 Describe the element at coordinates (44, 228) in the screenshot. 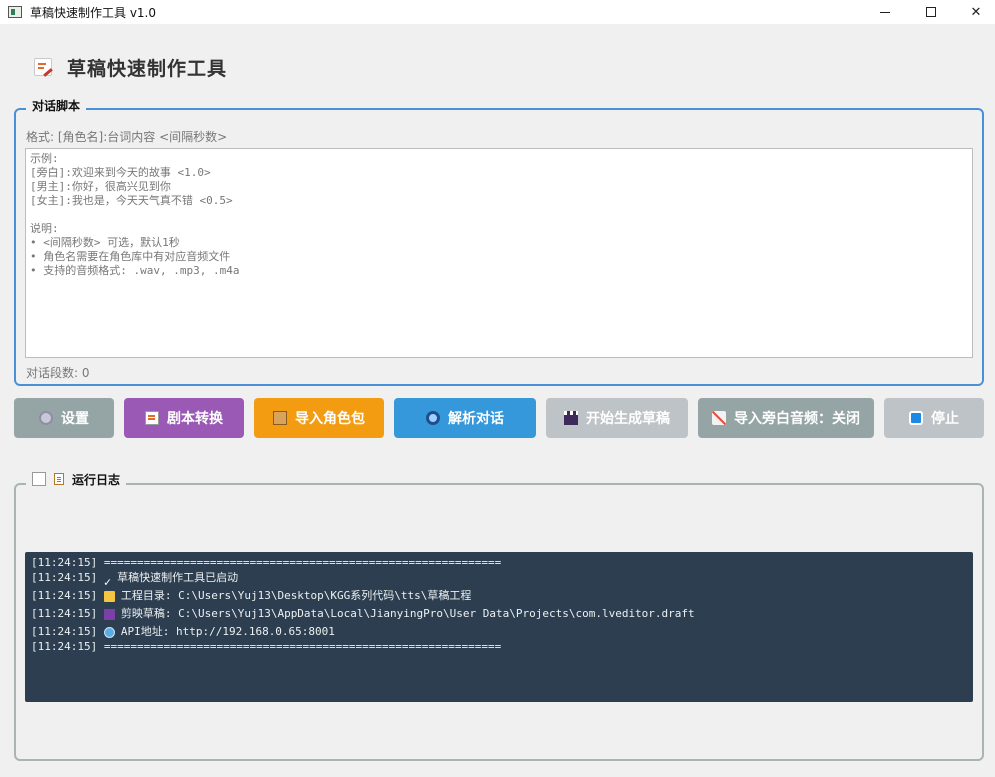

I see `script-line: 说明:` at that location.